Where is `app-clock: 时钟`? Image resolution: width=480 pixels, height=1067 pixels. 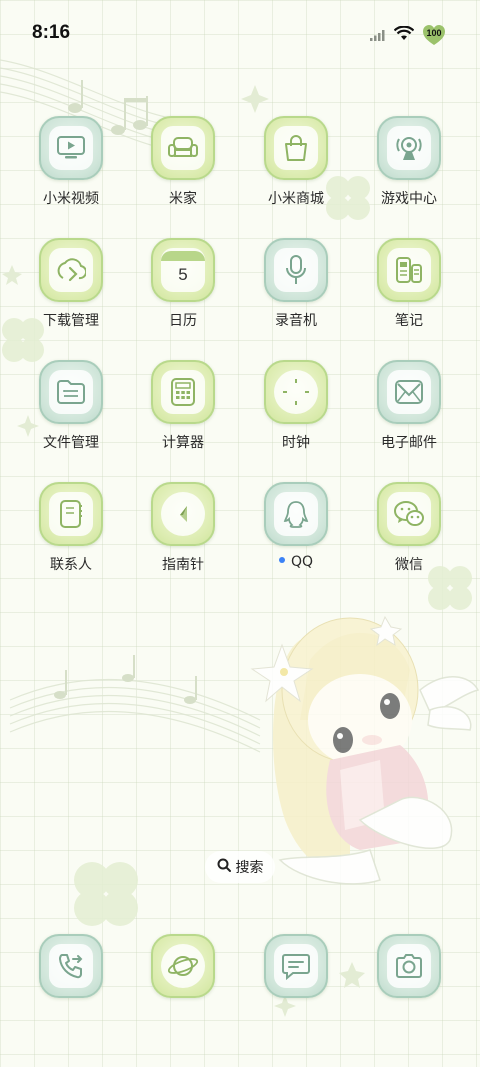 app-clock: 时钟 is located at coordinates (296, 415).